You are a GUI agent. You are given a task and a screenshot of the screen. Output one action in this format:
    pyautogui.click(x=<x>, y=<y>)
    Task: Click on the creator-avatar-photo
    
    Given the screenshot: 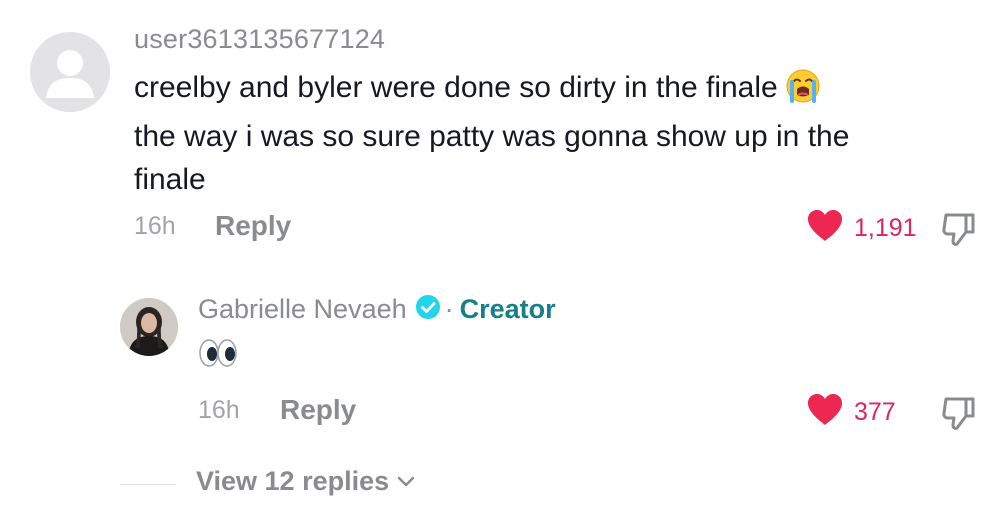 What is the action you would take?
    pyautogui.click(x=149, y=327)
    